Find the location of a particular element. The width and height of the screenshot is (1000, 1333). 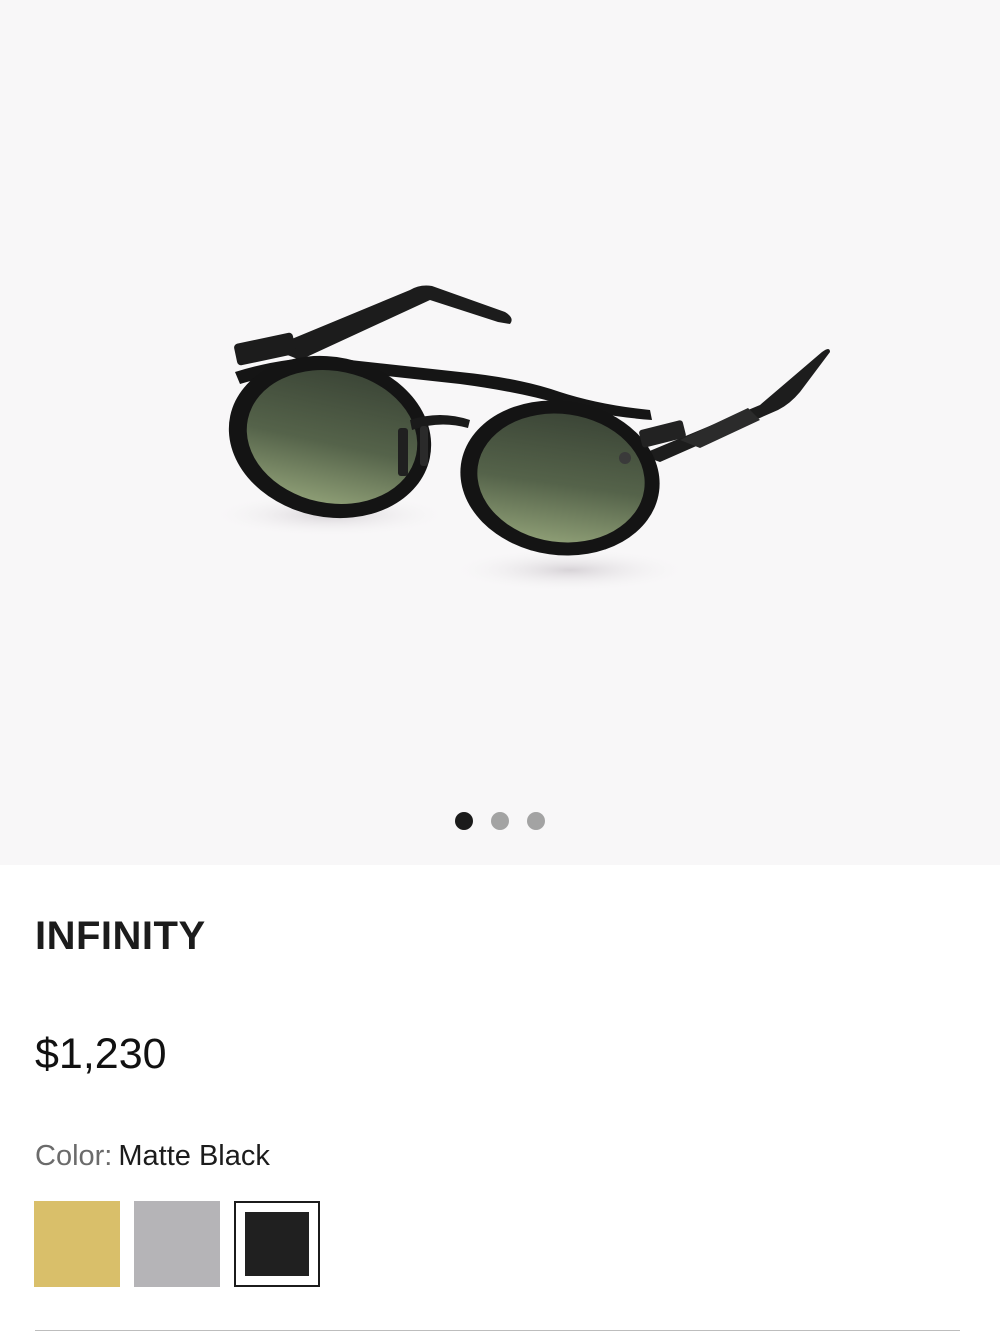

swatch-matte-black is located at coordinates (277, 1244).